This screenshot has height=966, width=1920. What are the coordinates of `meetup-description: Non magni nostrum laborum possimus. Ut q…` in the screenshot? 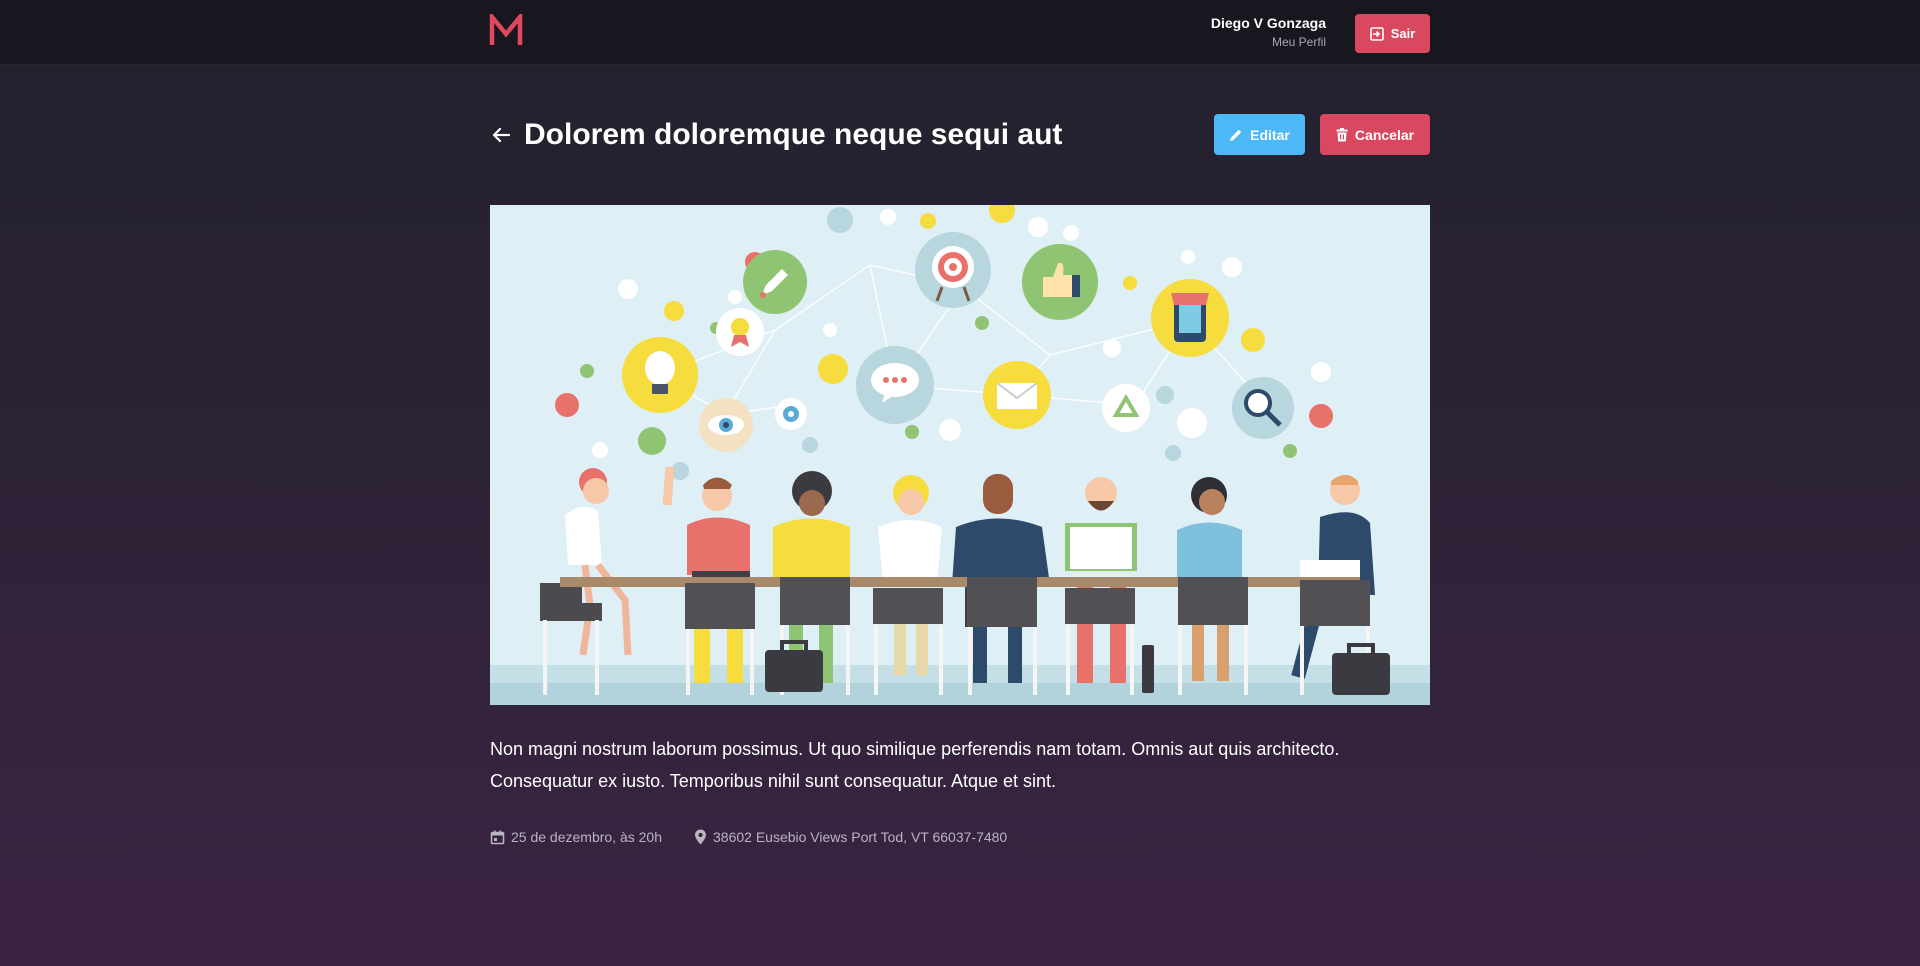 It's located at (915, 765).